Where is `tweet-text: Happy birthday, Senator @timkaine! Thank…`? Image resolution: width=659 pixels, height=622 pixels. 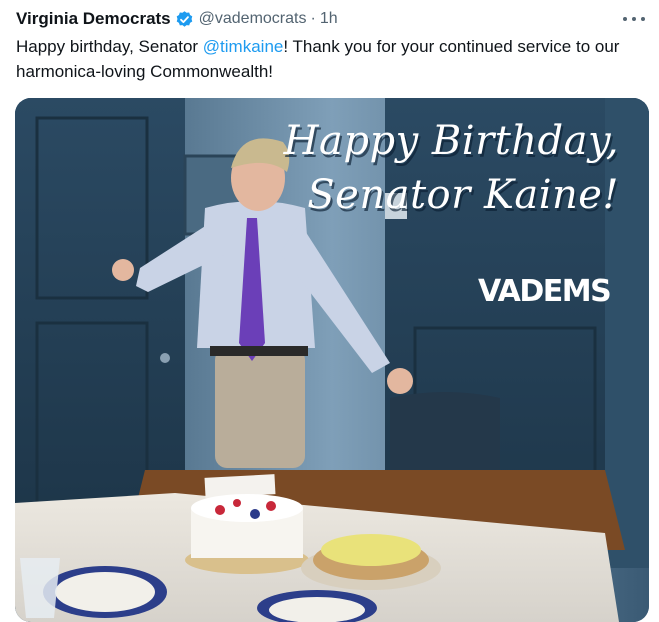 tweet-text: Happy birthday, Senator @timkaine! Thank… is located at coordinates (336, 59).